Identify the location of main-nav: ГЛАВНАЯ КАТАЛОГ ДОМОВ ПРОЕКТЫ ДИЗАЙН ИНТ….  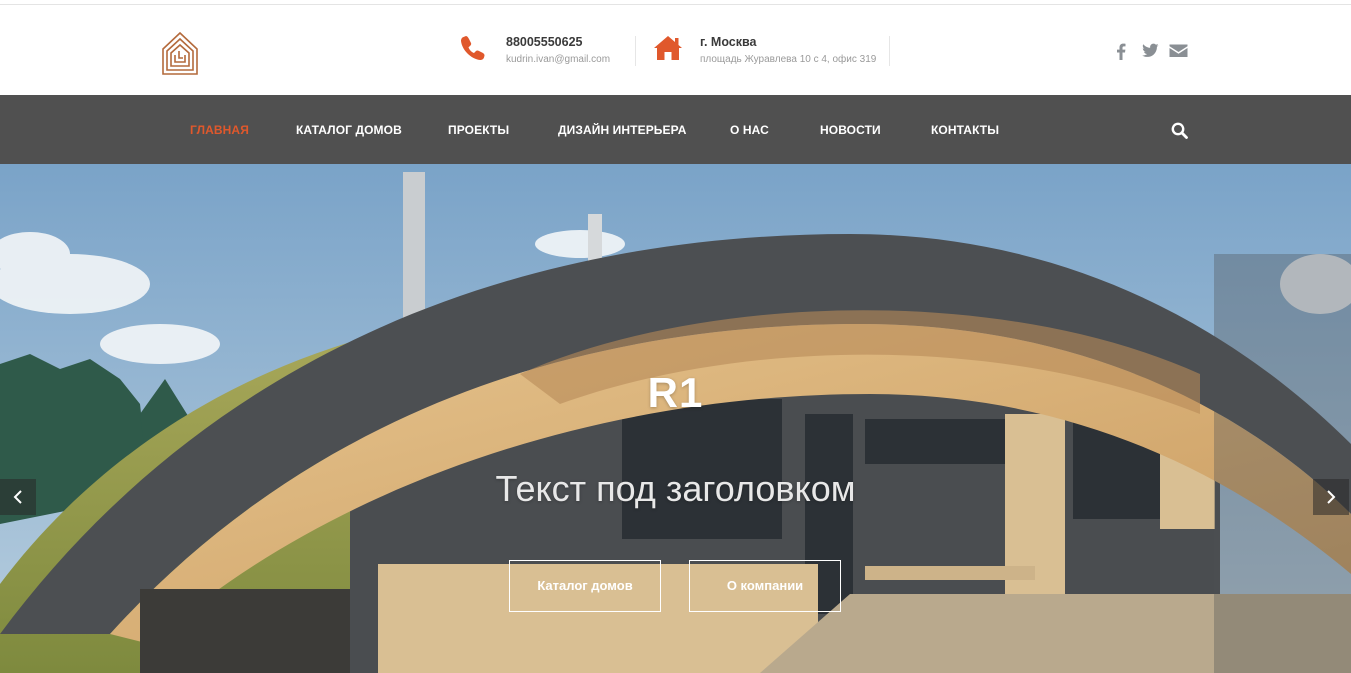
(675, 129).